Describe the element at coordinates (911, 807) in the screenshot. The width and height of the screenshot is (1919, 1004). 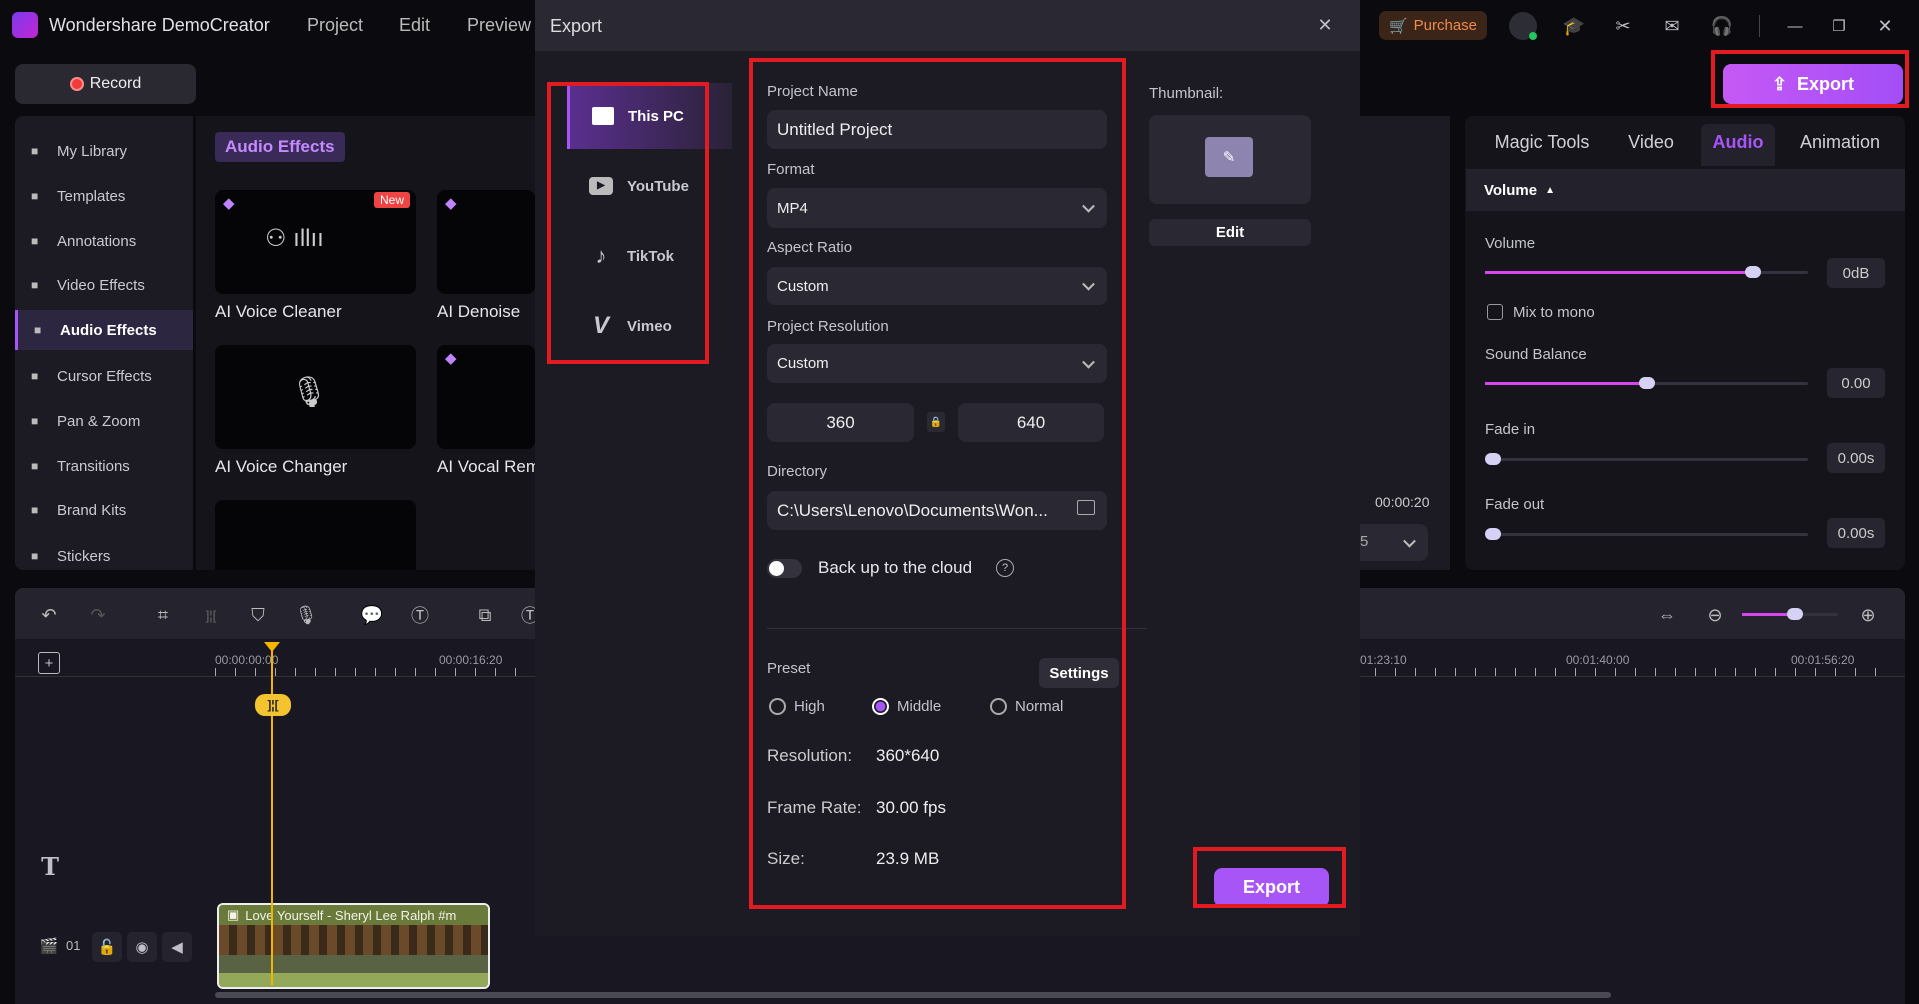
I see `info-framerate-value: 30.00 fps` at that location.